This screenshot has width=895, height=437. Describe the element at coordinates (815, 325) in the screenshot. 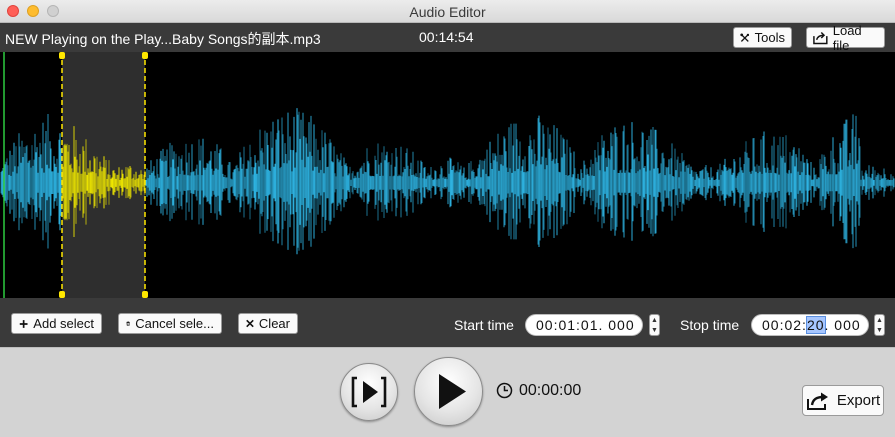

I see `stop-time-selected-segment: 20` at that location.